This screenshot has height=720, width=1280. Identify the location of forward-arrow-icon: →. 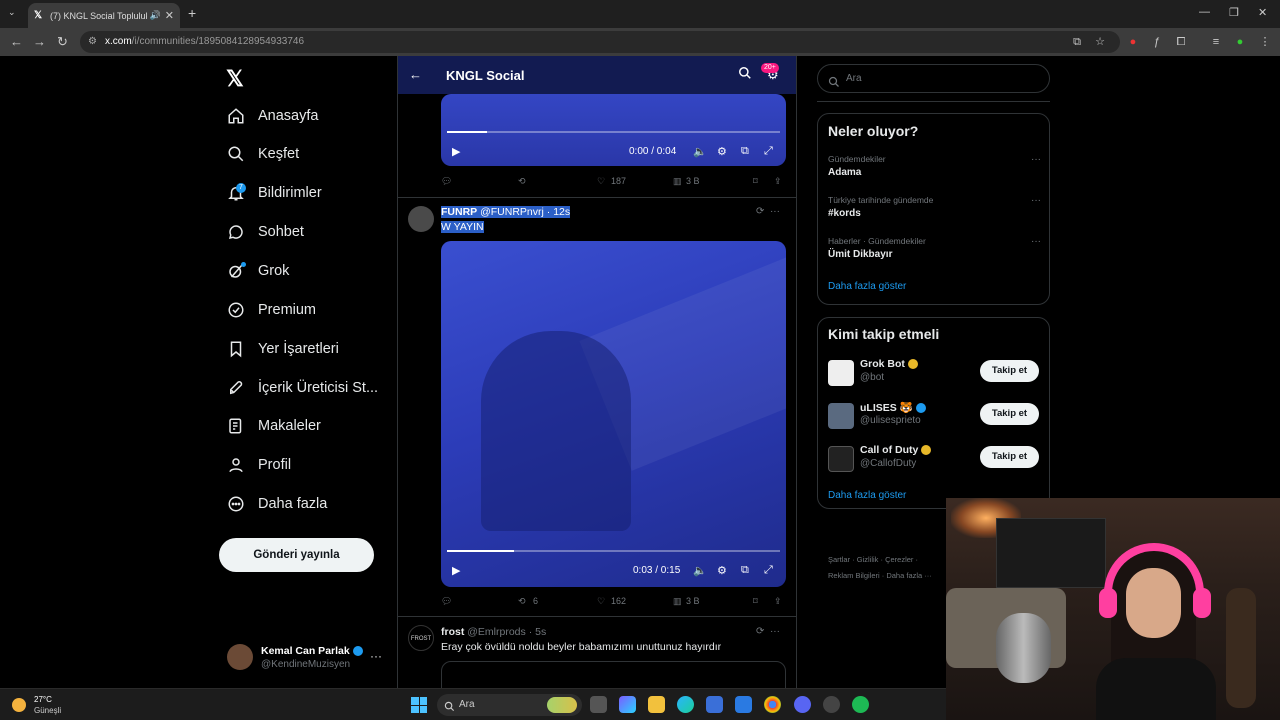
(39, 41).